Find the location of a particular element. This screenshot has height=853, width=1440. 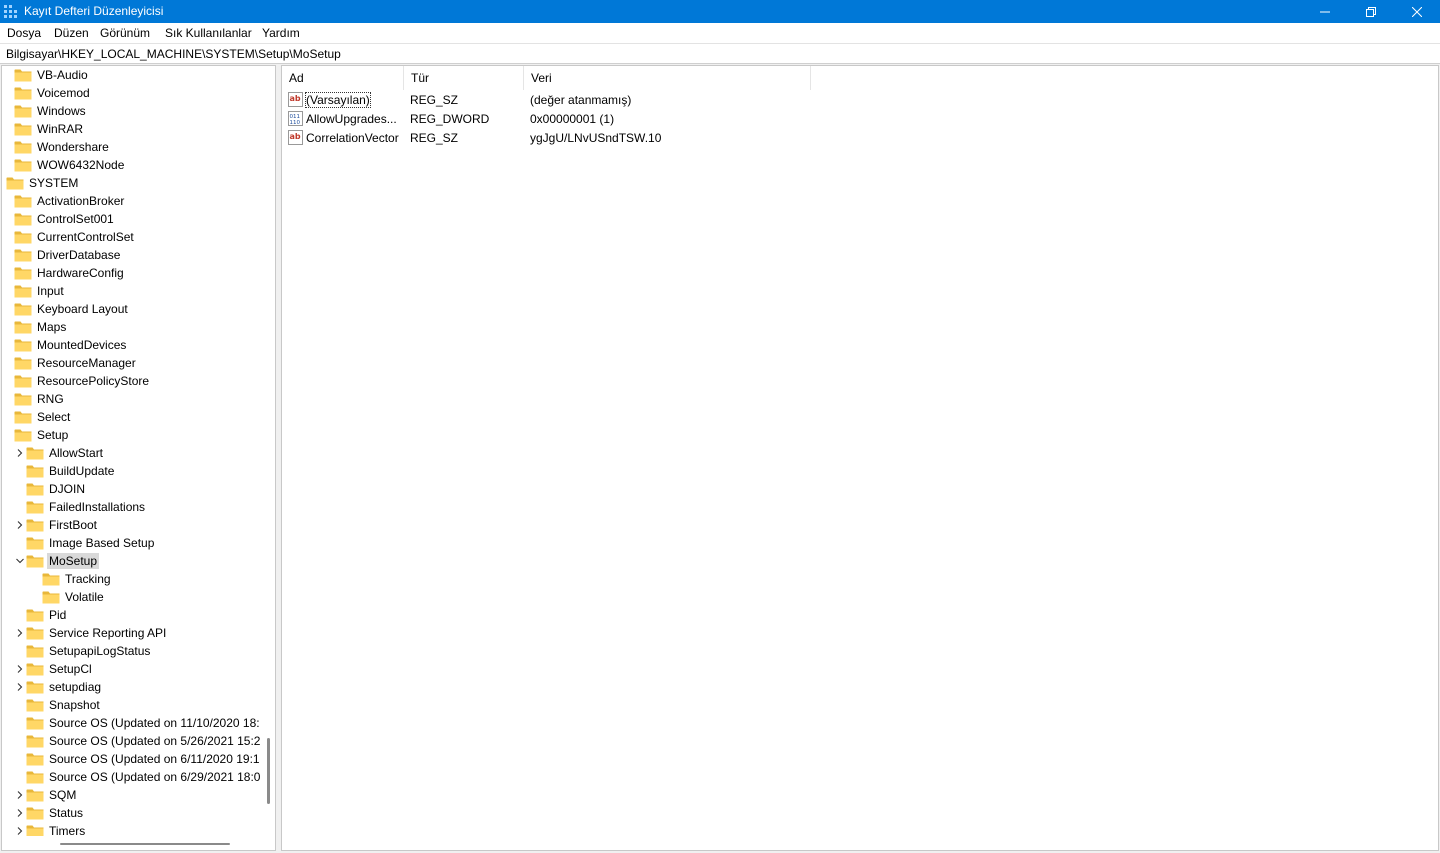

tree-node: SYSTEM is located at coordinates (41, 183).